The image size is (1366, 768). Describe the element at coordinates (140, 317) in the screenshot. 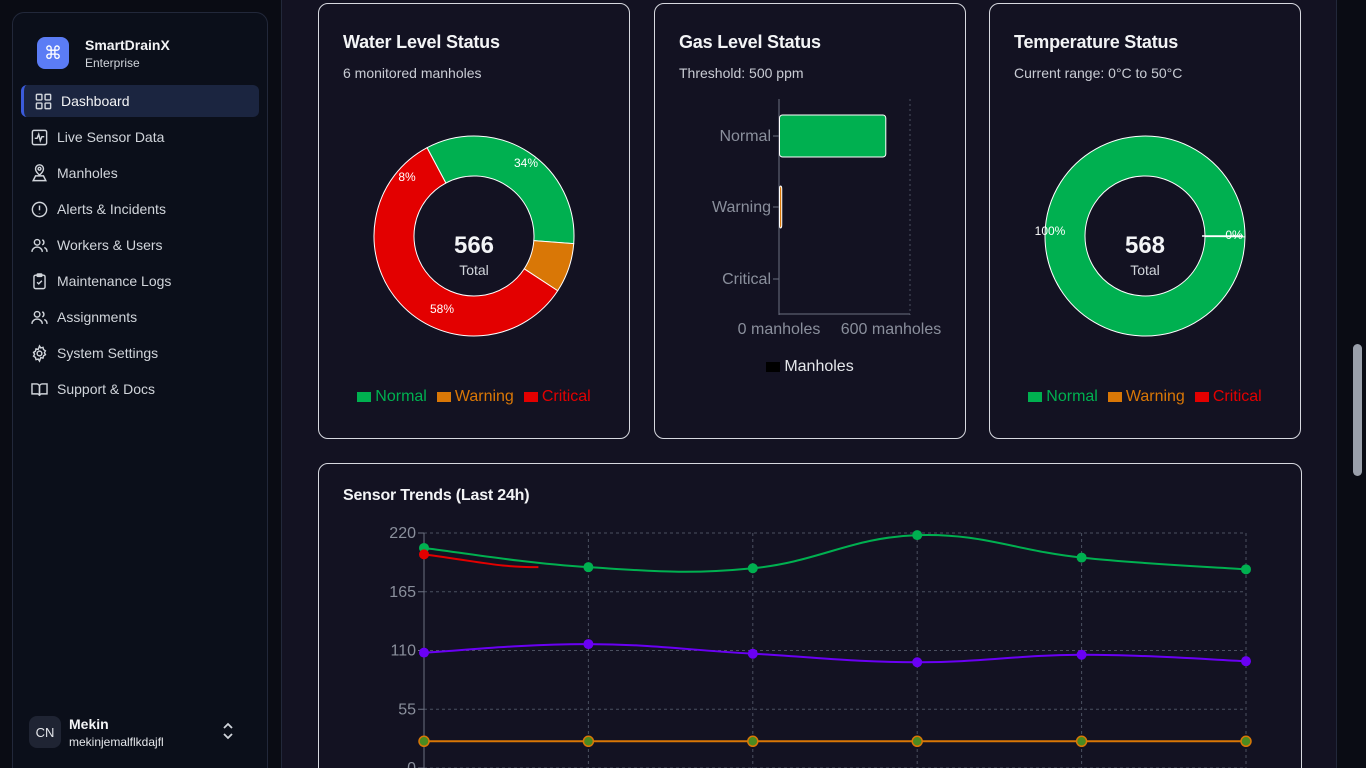

I see `sidebar-item-assignments: Assignments` at that location.